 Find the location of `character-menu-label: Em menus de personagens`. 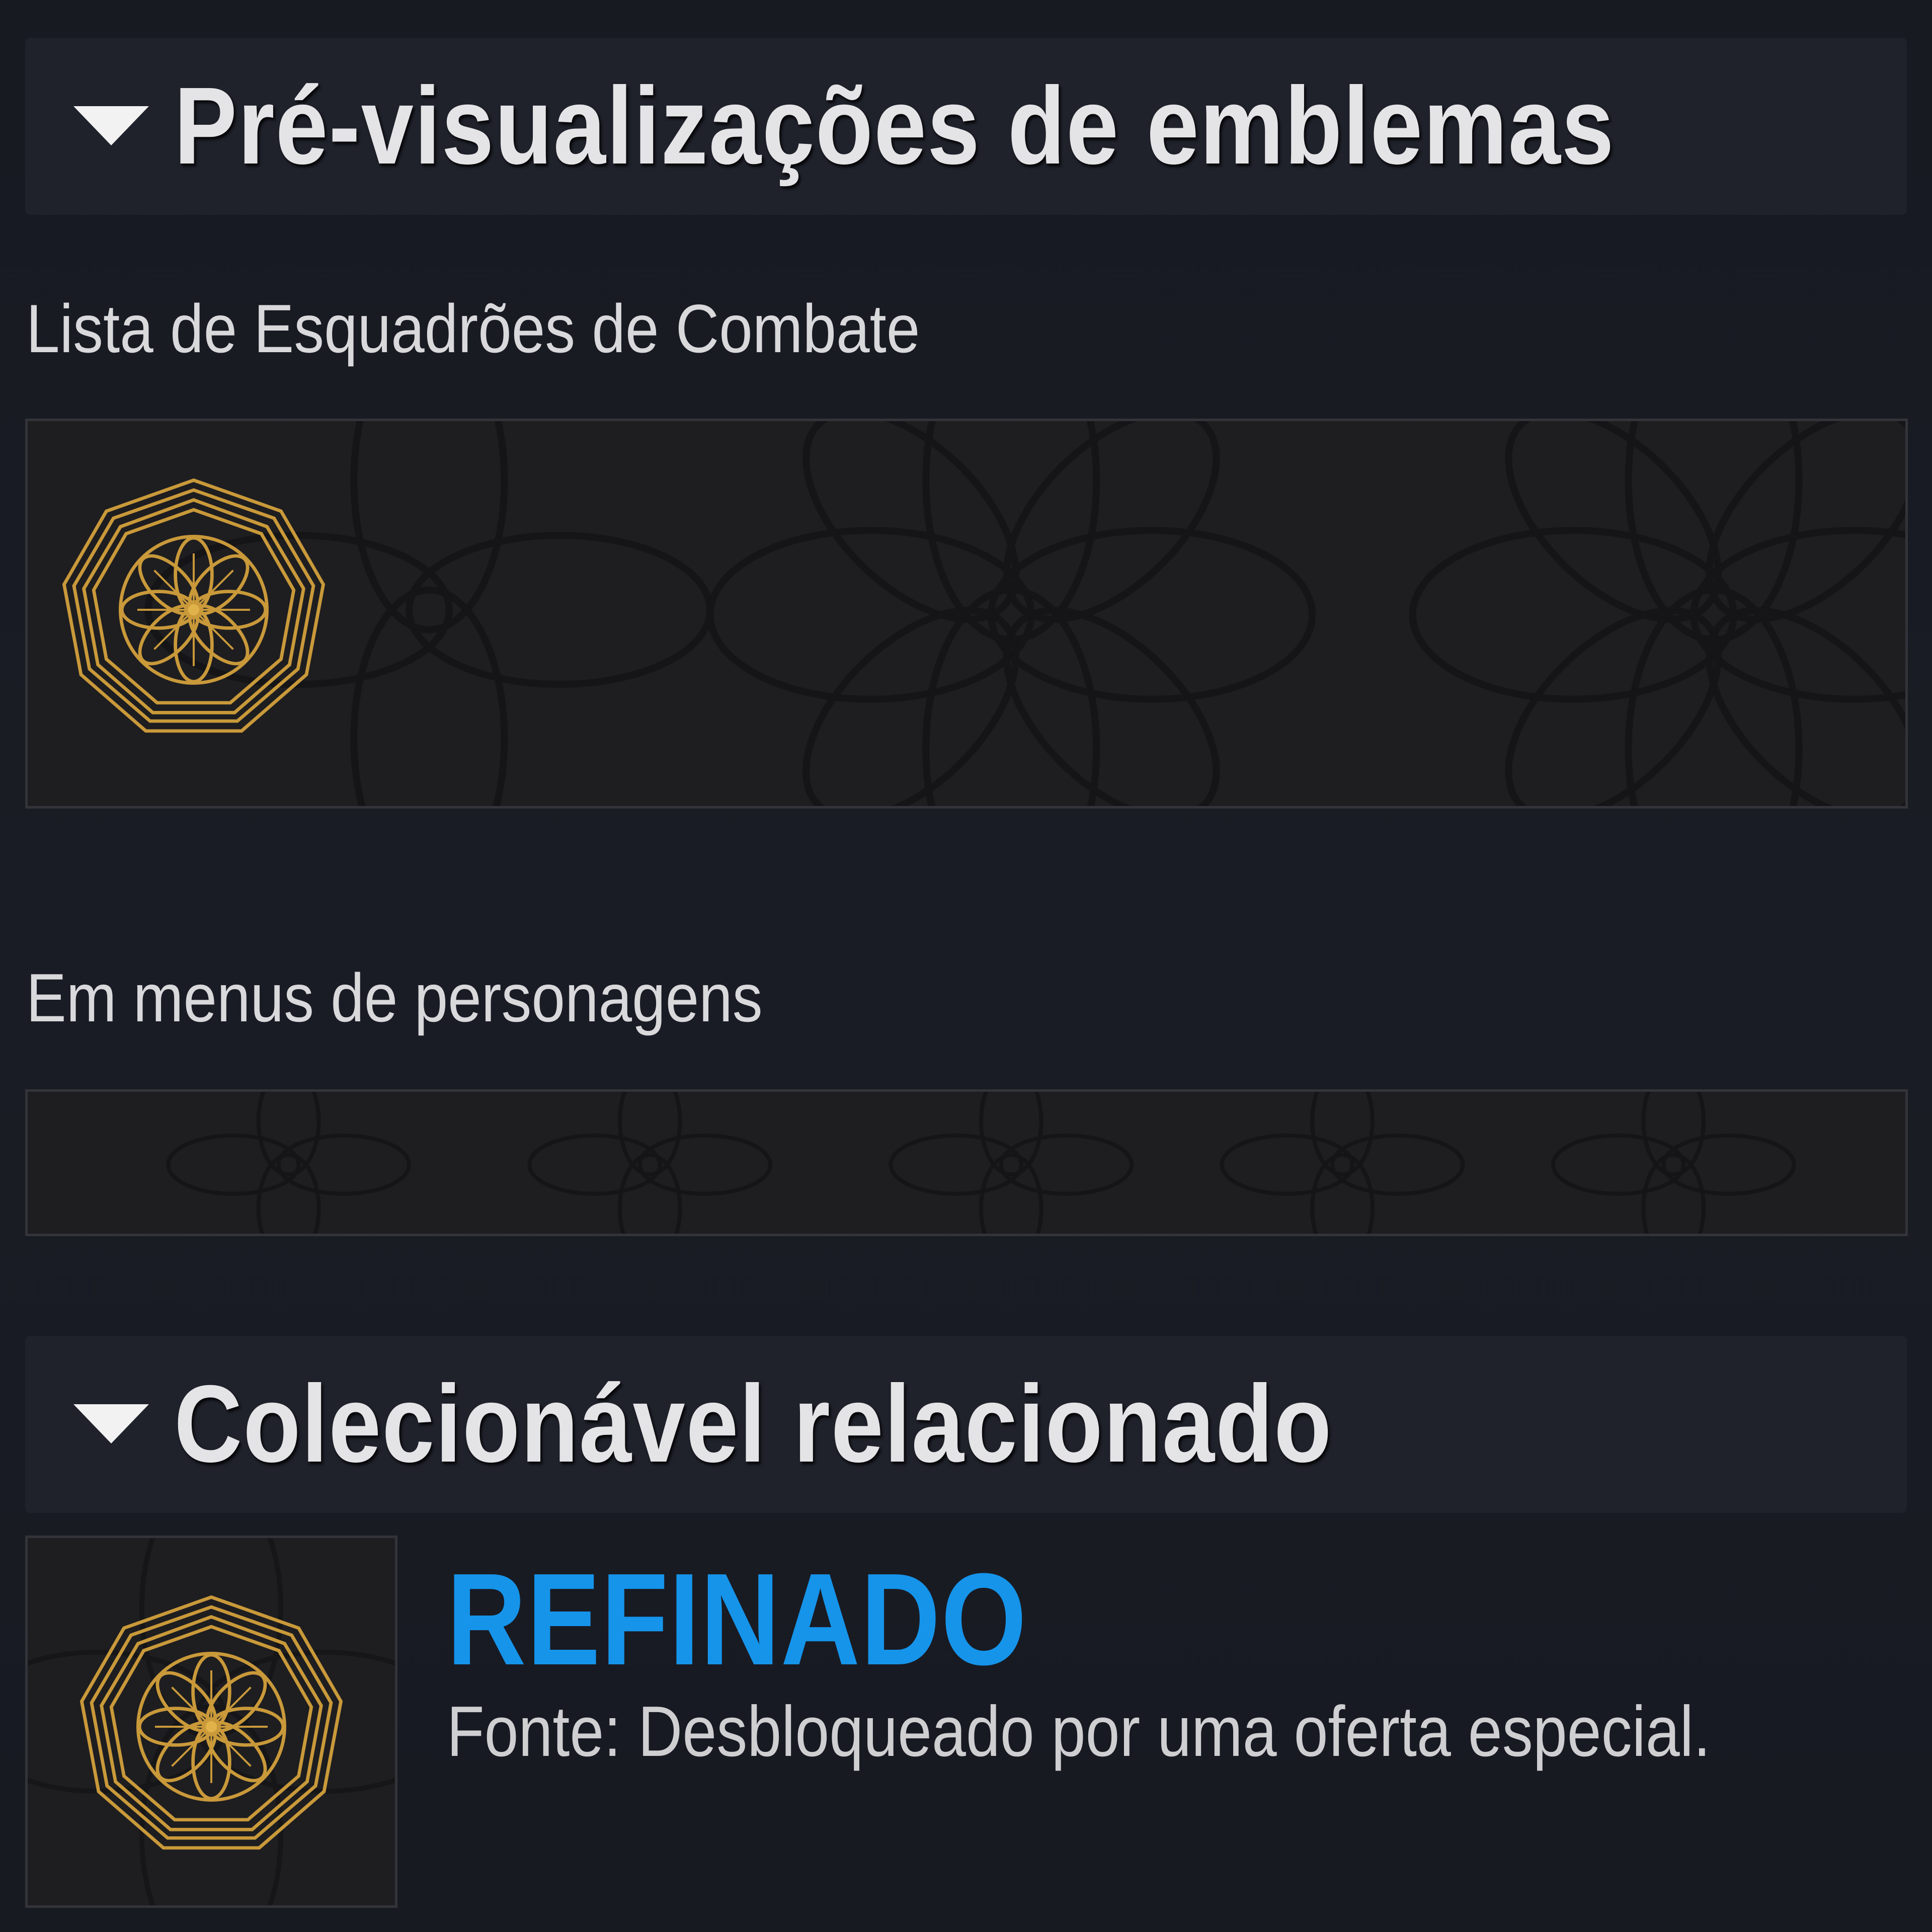

character-menu-label: Em menus de personagens is located at coordinates (395, 998).